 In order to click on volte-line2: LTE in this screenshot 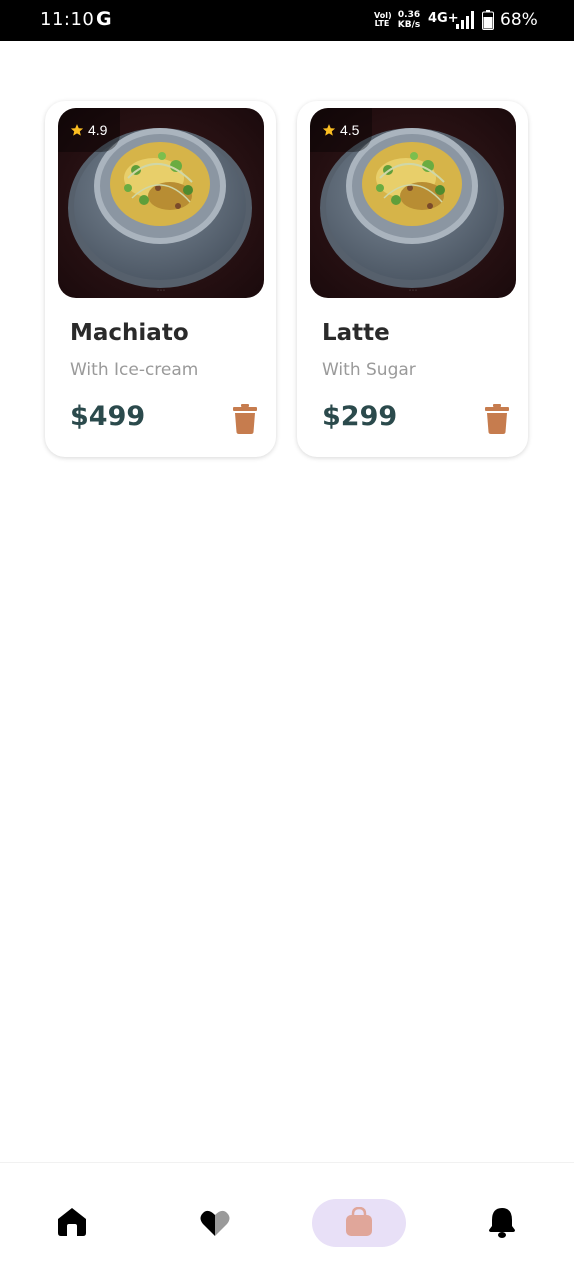, I will do `click(382, 23)`.